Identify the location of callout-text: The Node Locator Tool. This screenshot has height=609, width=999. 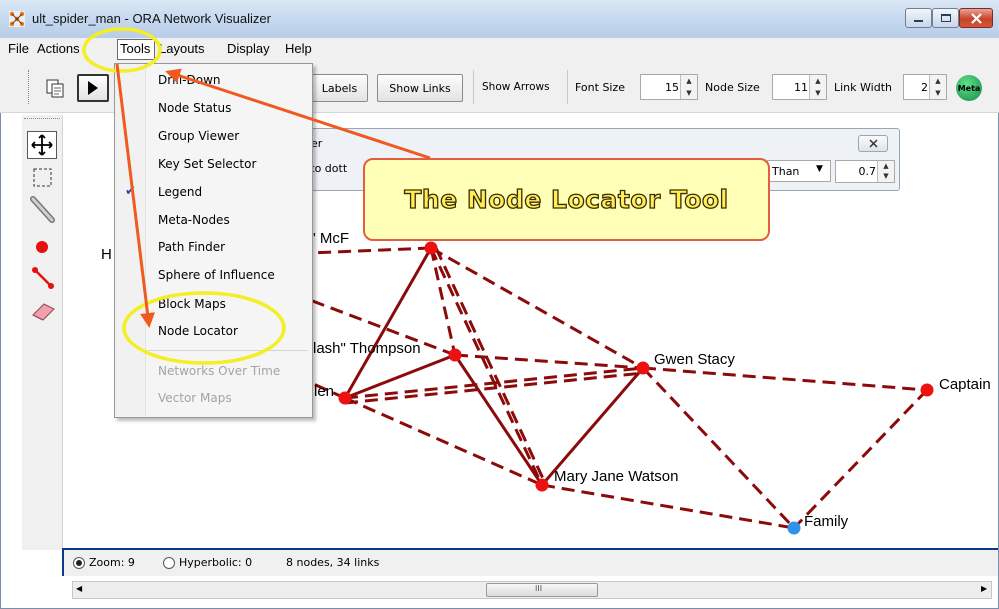
(566, 199).